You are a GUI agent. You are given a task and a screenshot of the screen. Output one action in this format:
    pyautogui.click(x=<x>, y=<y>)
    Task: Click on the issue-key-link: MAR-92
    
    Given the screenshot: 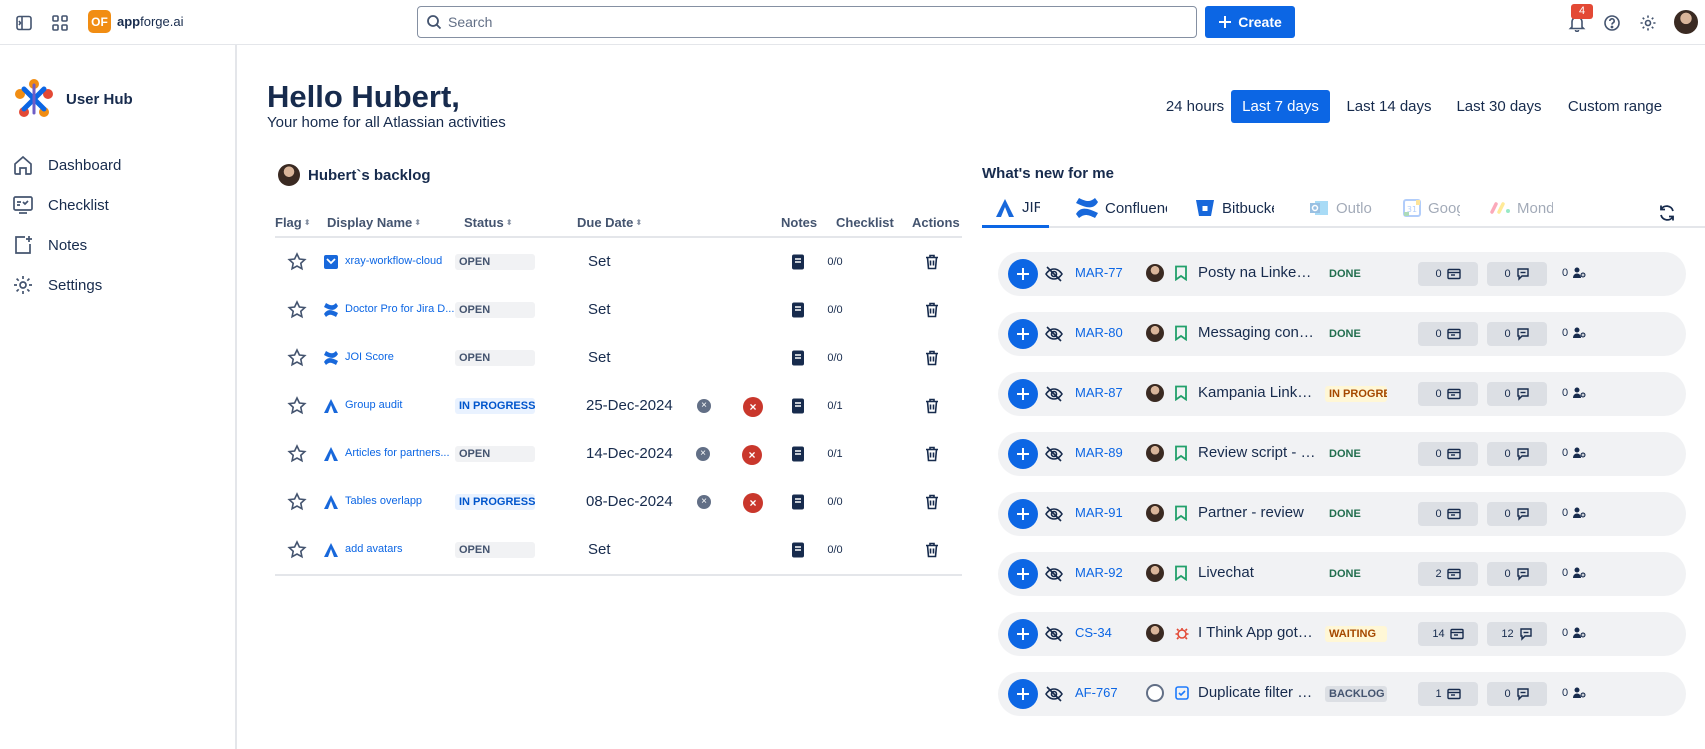 What is the action you would take?
    pyautogui.click(x=1099, y=572)
    